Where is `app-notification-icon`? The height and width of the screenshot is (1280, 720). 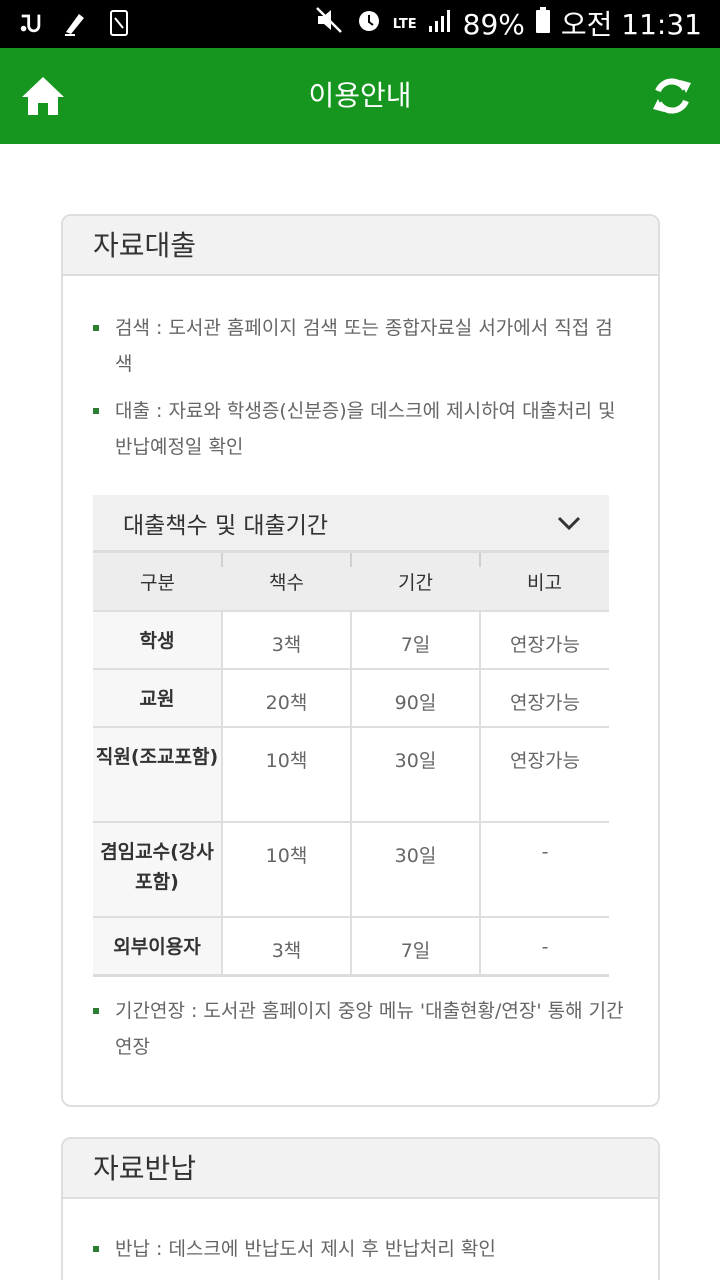
app-notification-icon is located at coordinates (31, 23).